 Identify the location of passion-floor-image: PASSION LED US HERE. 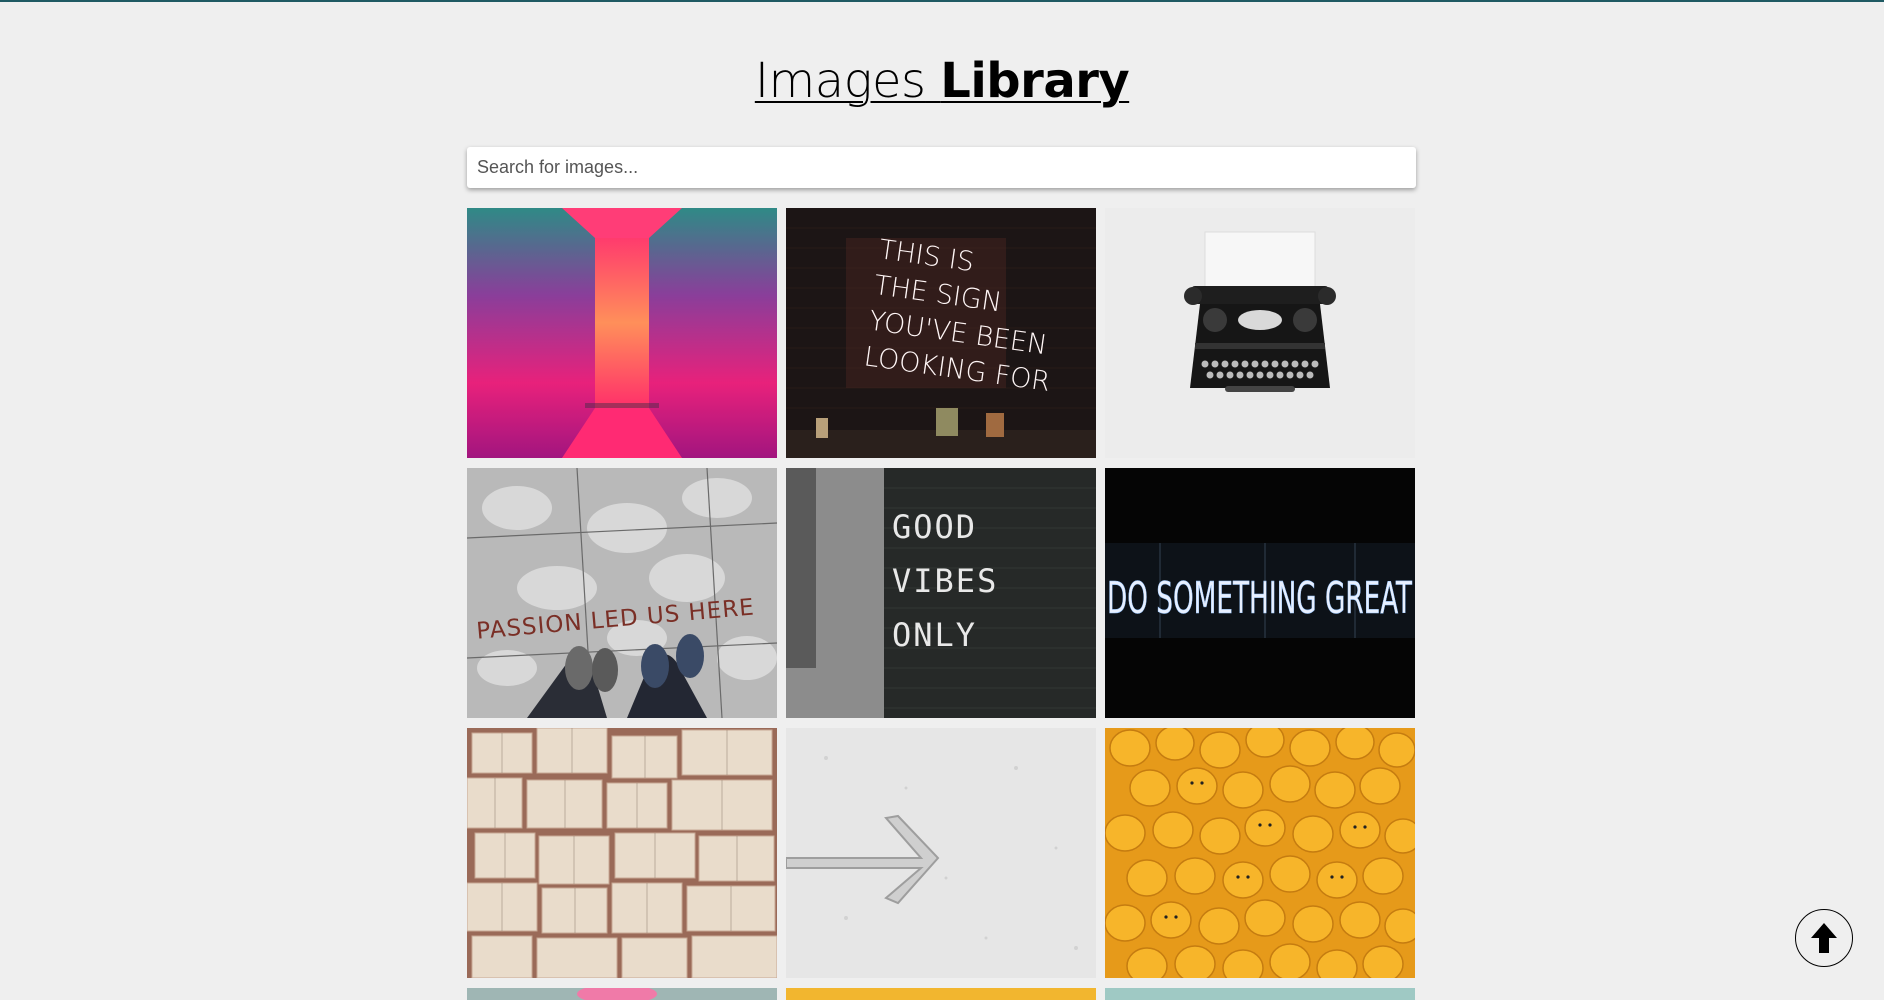
(622, 593).